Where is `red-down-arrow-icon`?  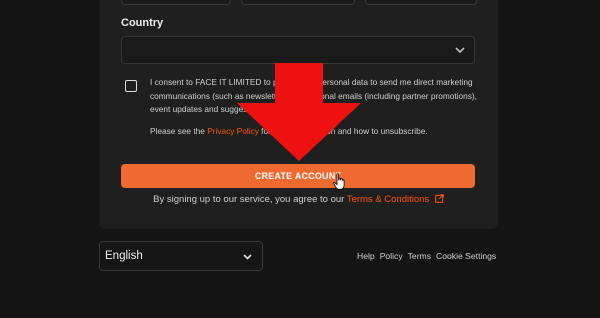
red-down-arrow-icon is located at coordinates (299, 112).